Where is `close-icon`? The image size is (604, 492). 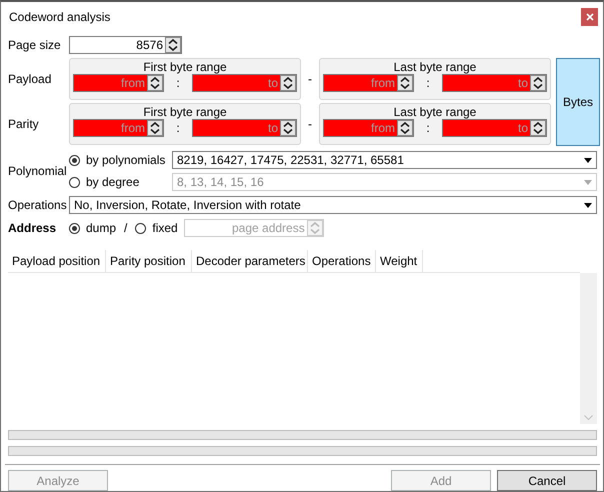
close-icon is located at coordinates (589, 17).